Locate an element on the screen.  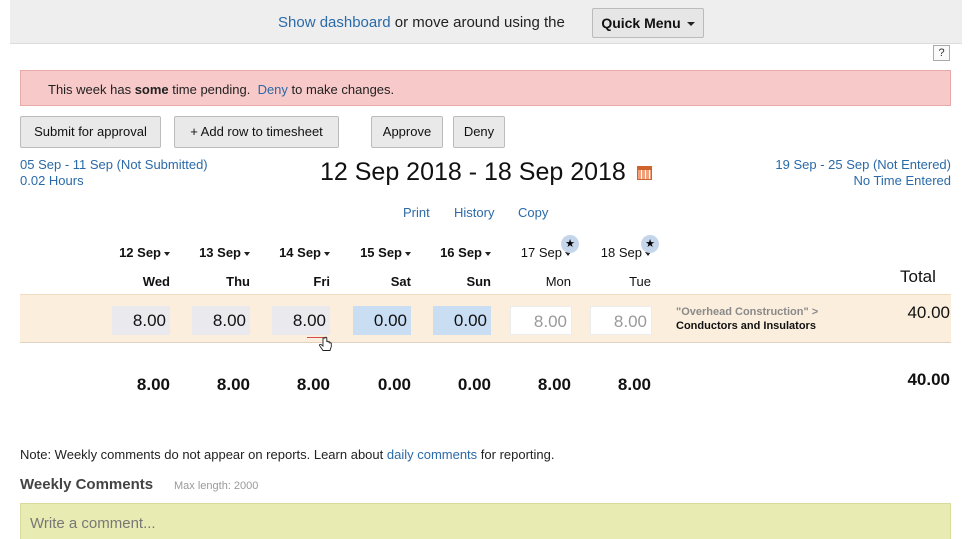
total-header: Total is located at coordinates (918, 276).